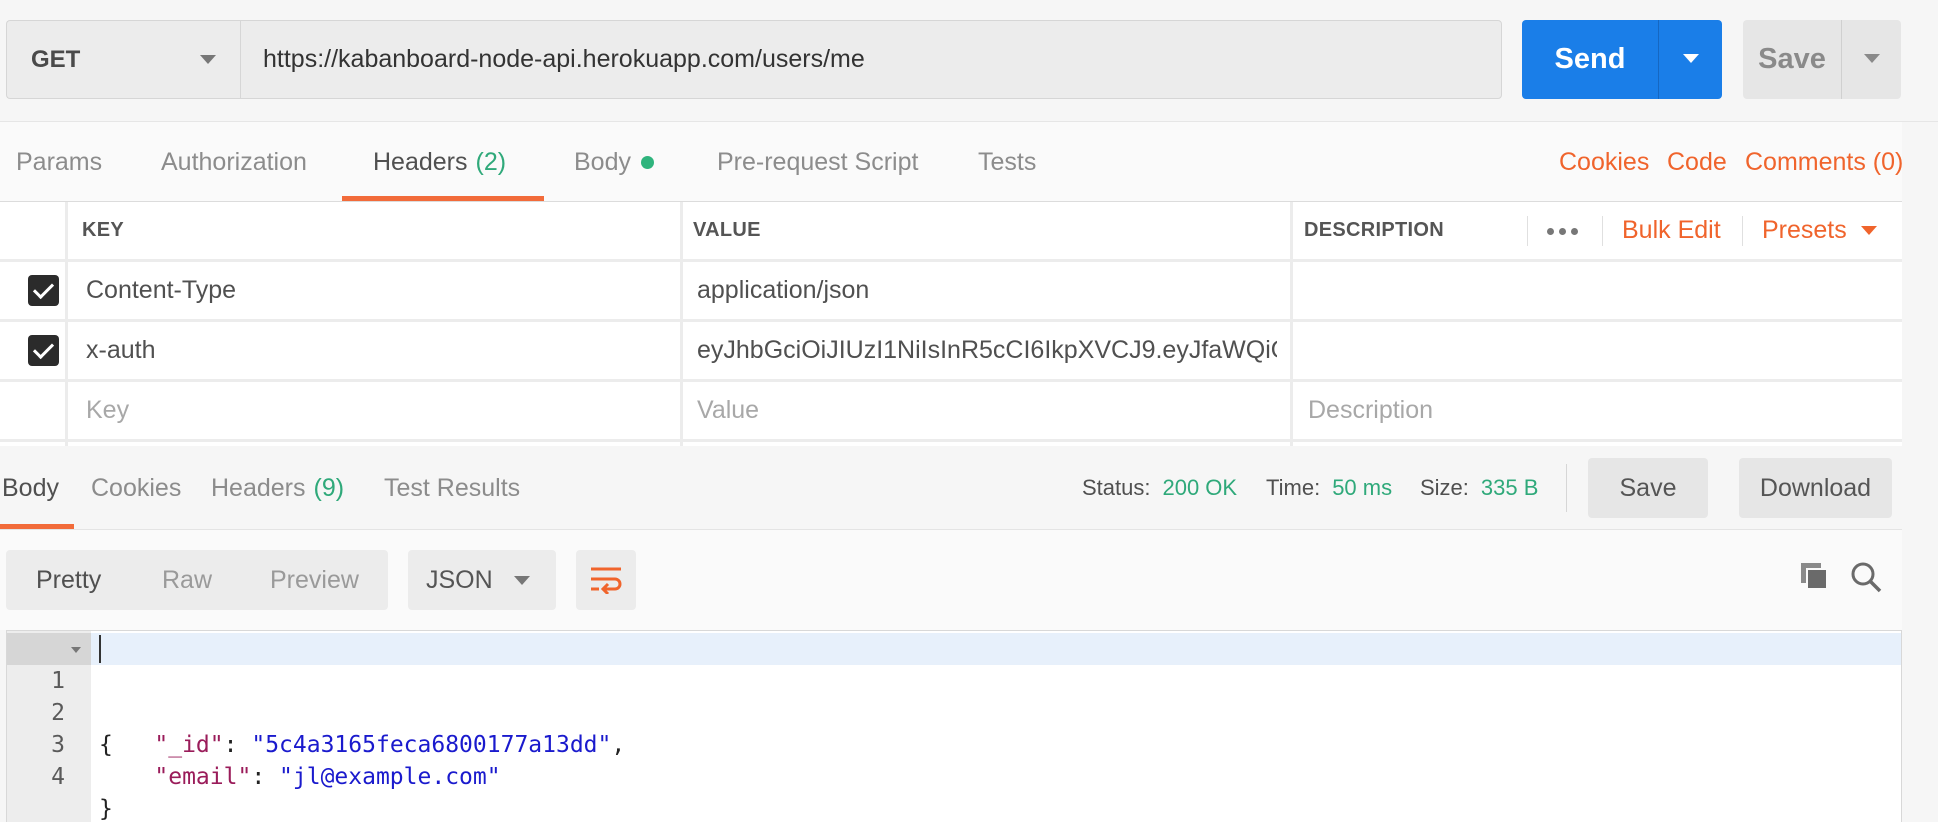 The height and width of the screenshot is (822, 1938). Describe the element at coordinates (56, 59) in the screenshot. I see `method-label: GET` at that location.